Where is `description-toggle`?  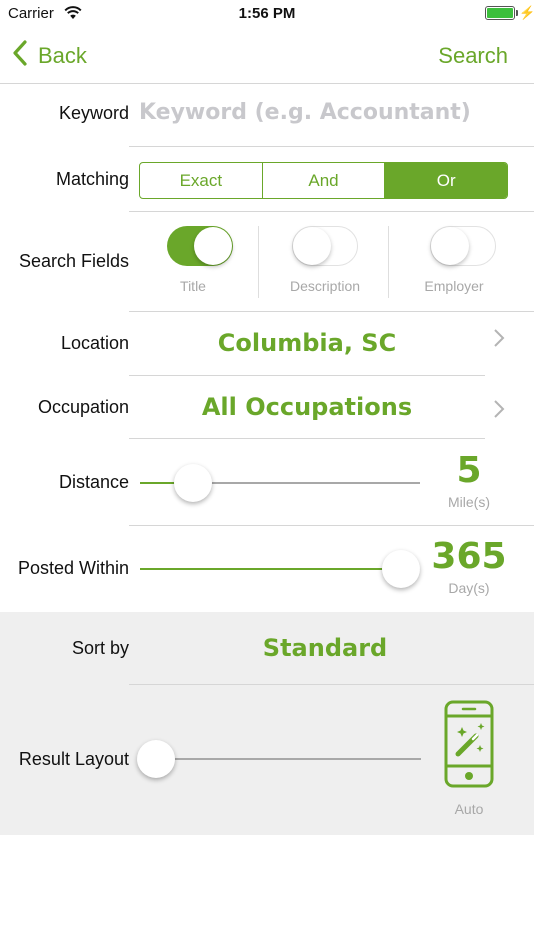
description-toggle is located at coordinates (325, 246).